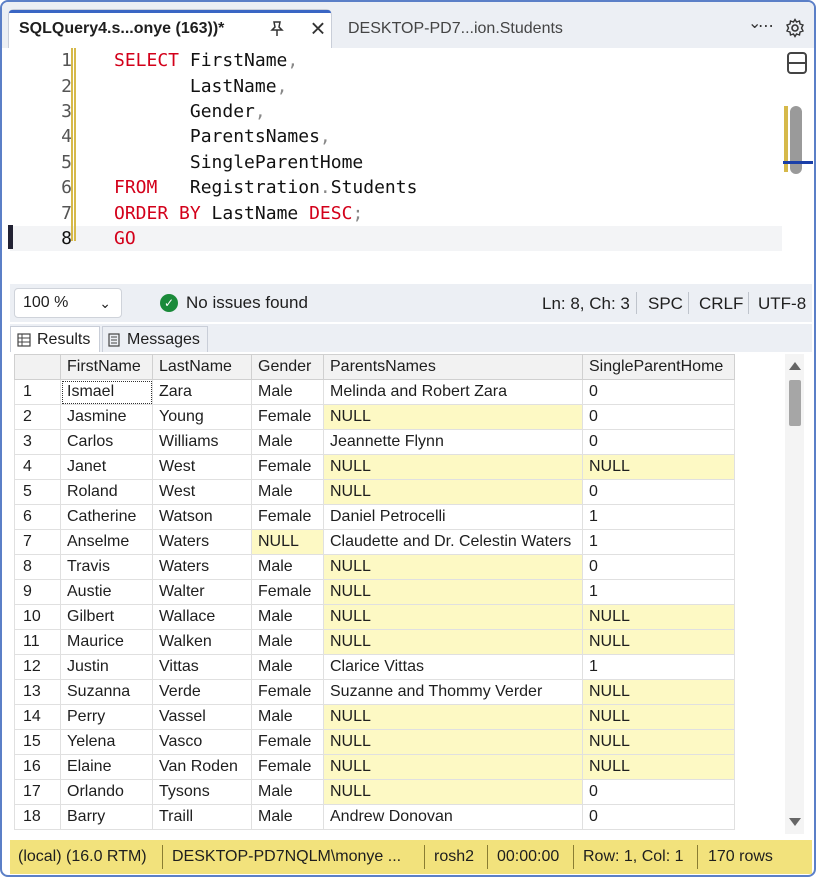 The height and width of the screenshot is (877, 816). I want to click on grid-cell: Andrew Donovan, so click(453, 817).